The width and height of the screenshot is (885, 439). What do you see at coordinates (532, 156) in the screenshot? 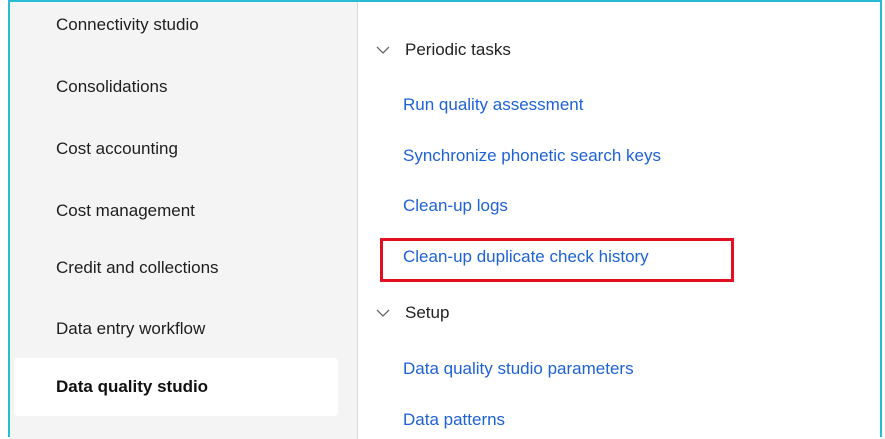
I see `link-synchronize-phonetic-search-keys: Synchronize phonetic search keys` at bounding box center [532, 156].